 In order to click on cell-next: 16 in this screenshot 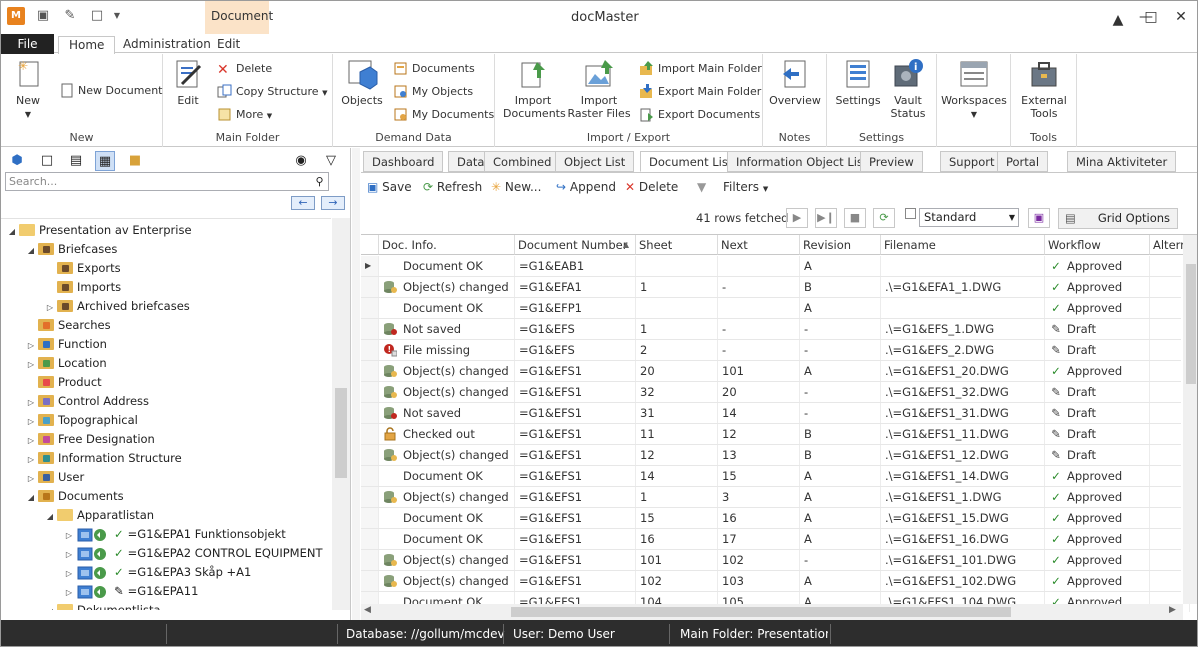, I will do `click(759, 518)`.